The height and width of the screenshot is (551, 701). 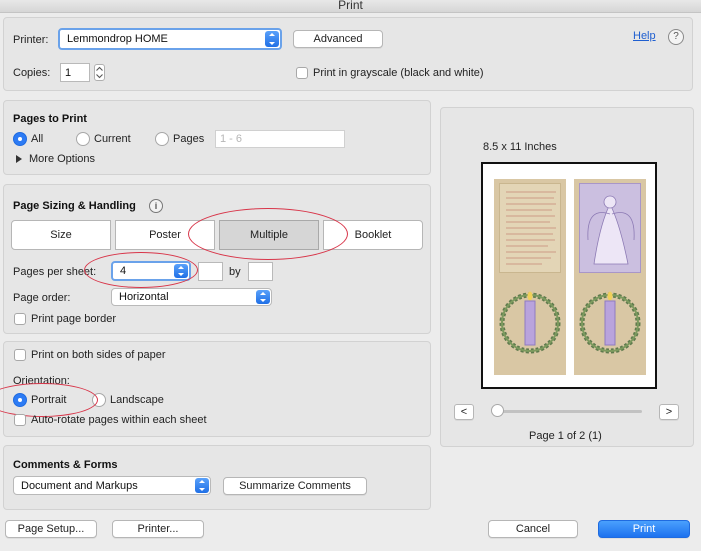 What do you see at coordinates (20, 139) in the screenshot?
I see `all-radio` at bounding box center [20, 139].